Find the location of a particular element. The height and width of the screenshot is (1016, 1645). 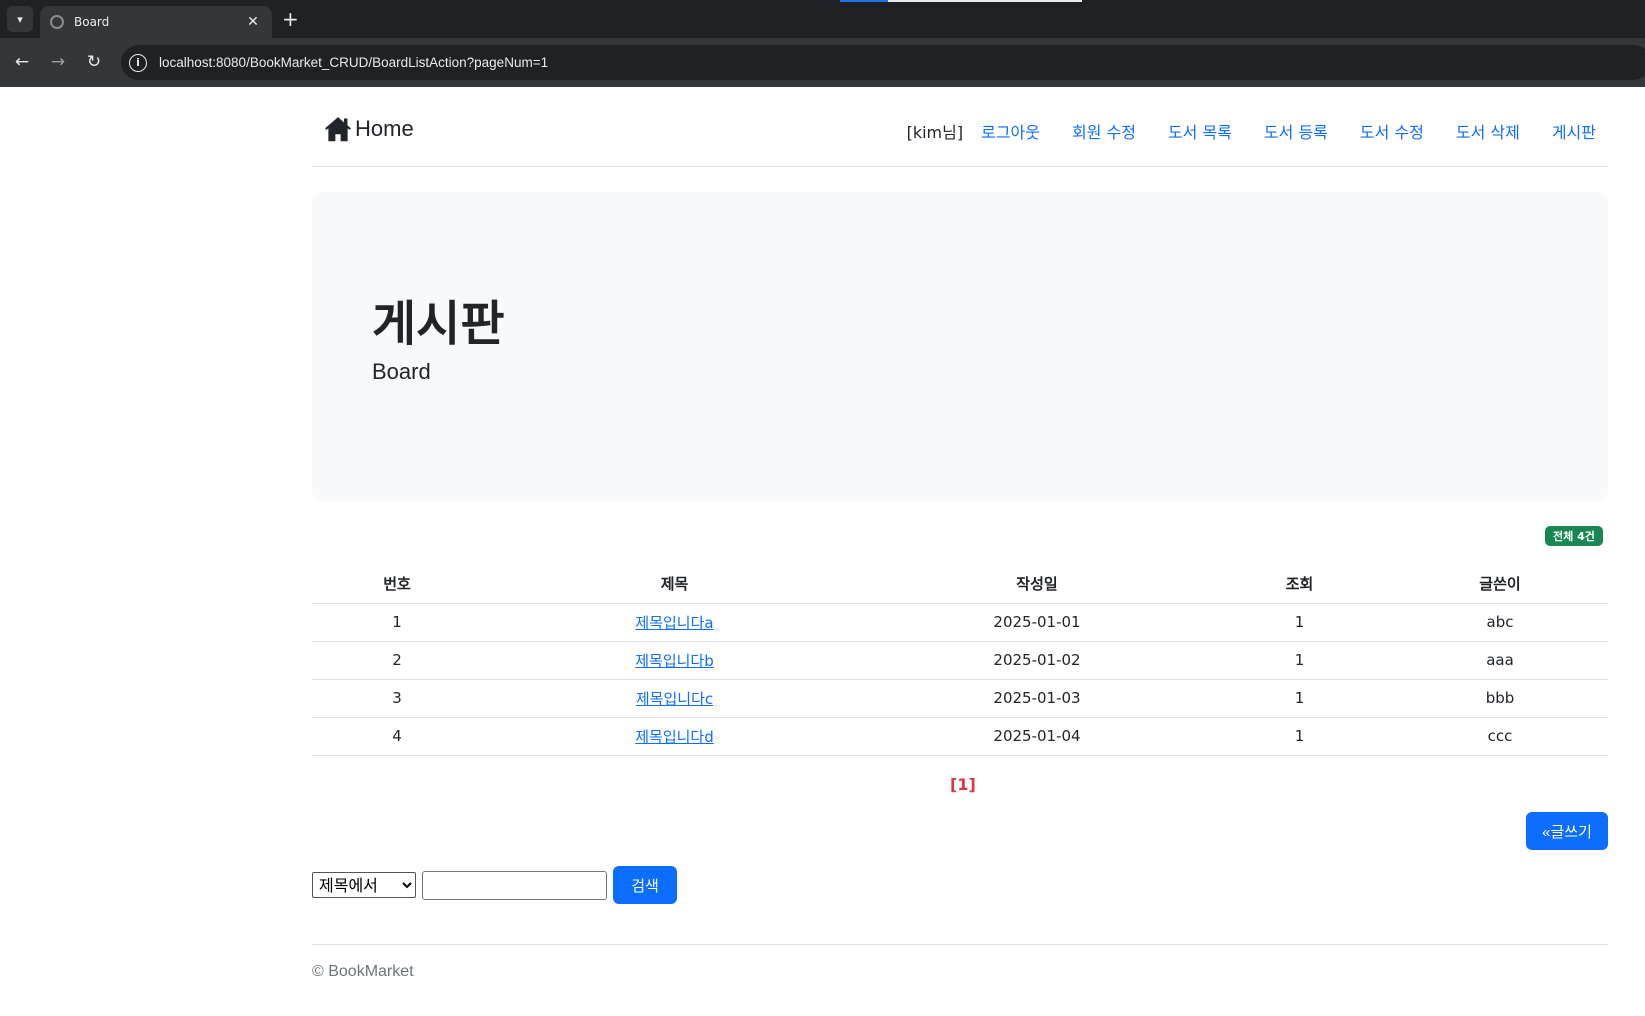

header-date: 작성일 is located at coordinates (1037, 584).